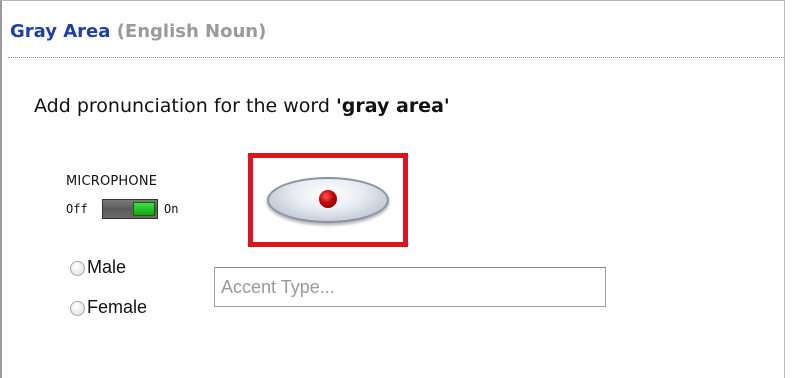 The width and height of the screenshot is (794, 378). I want to click on toggle-knob, so click(144, 209).